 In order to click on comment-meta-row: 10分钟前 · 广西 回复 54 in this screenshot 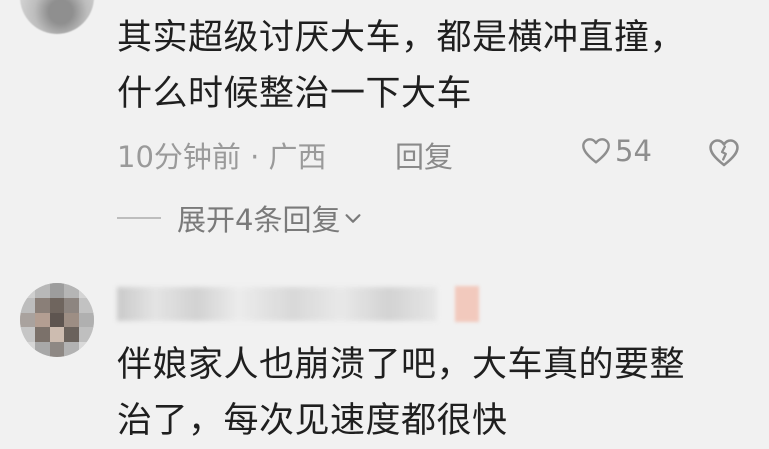, I will do `click(437, 152)`.